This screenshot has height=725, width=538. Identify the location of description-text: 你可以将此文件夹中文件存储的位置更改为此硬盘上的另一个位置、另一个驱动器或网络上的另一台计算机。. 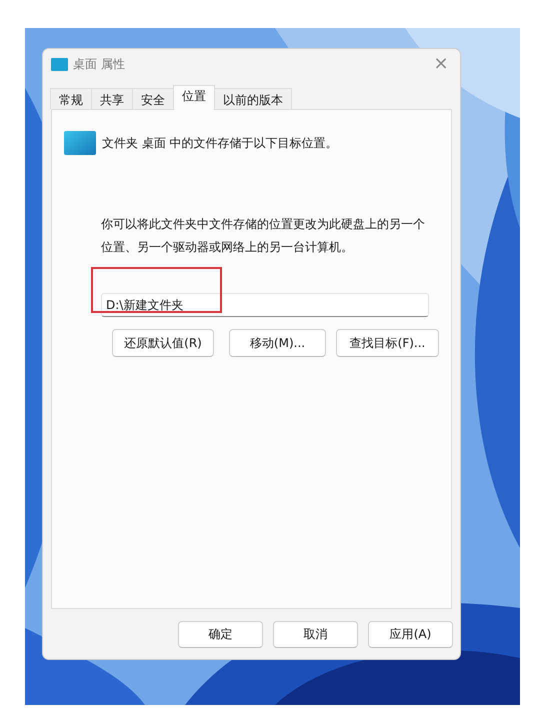
(263, 236).